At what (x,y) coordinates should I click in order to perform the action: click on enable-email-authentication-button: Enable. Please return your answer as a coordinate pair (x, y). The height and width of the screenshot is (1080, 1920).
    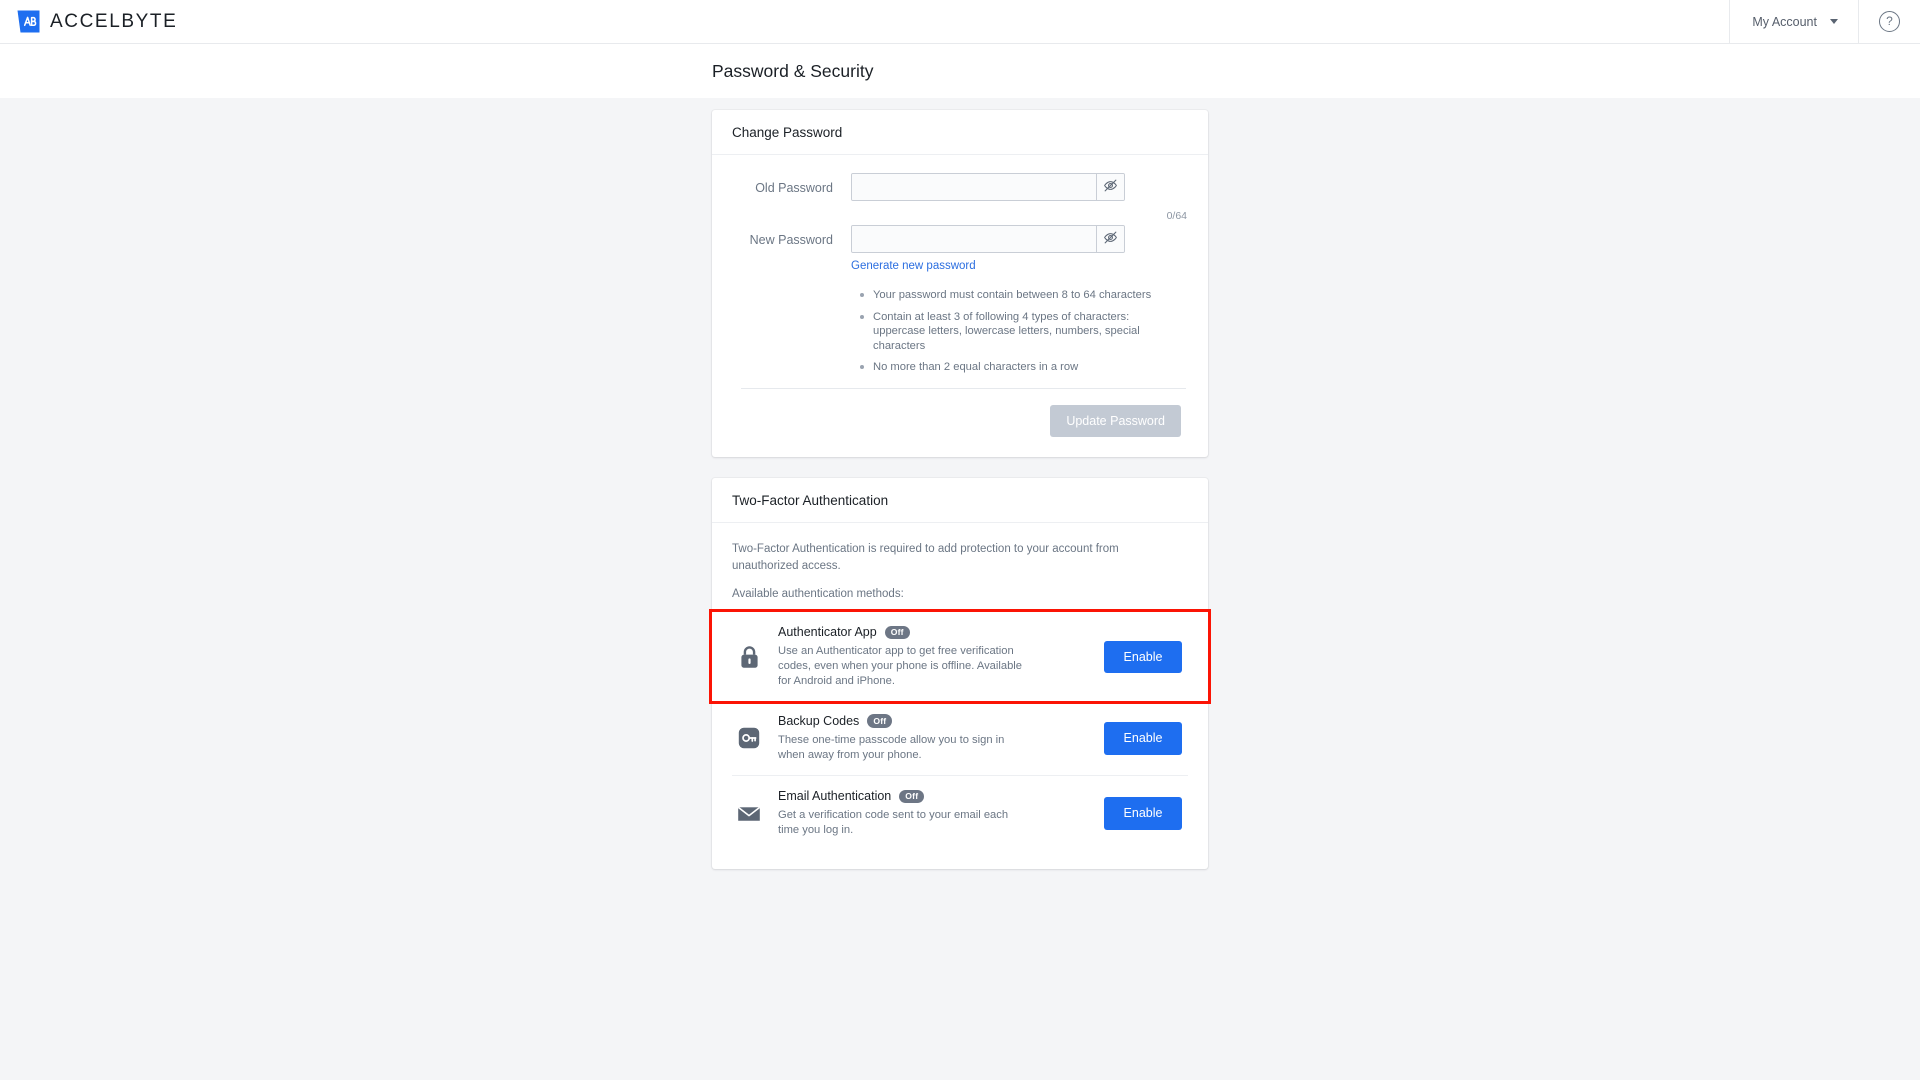
    Looking at the image, I should click on (1143, 813).